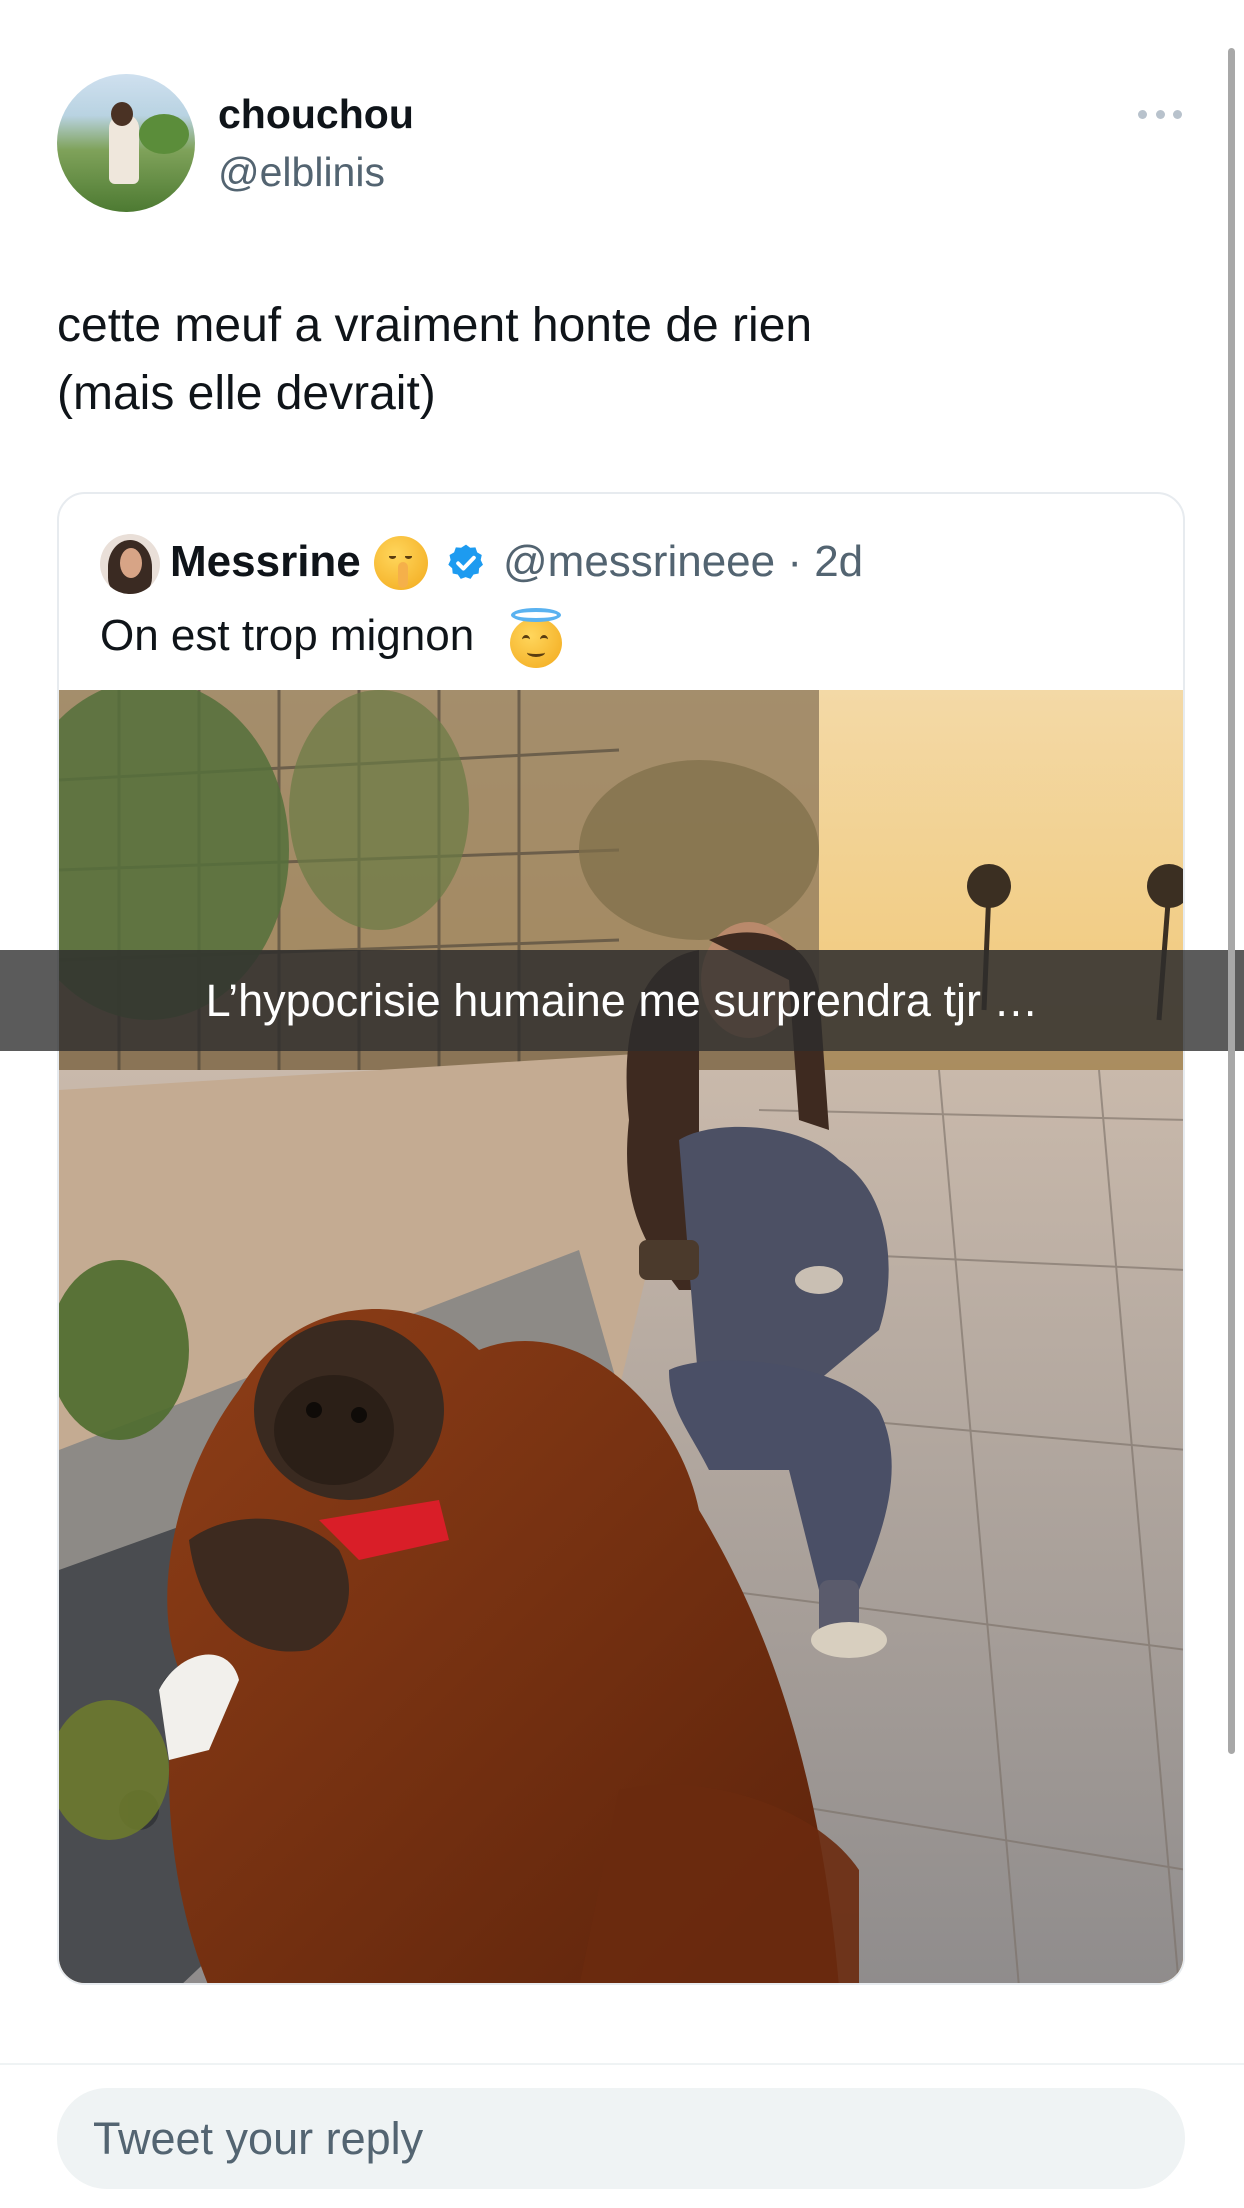 This screenshot has height=2208, width=1244. I want to click on quoted-avatar-face, so click(131, 563).